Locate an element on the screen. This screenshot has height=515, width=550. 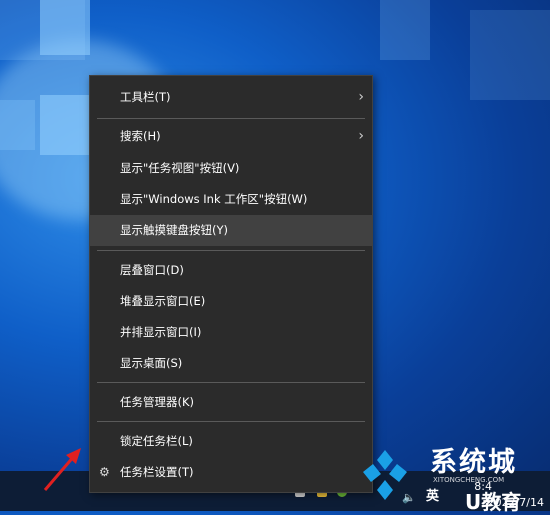
watermark-logo-icon is located at coordinates (385, 475).